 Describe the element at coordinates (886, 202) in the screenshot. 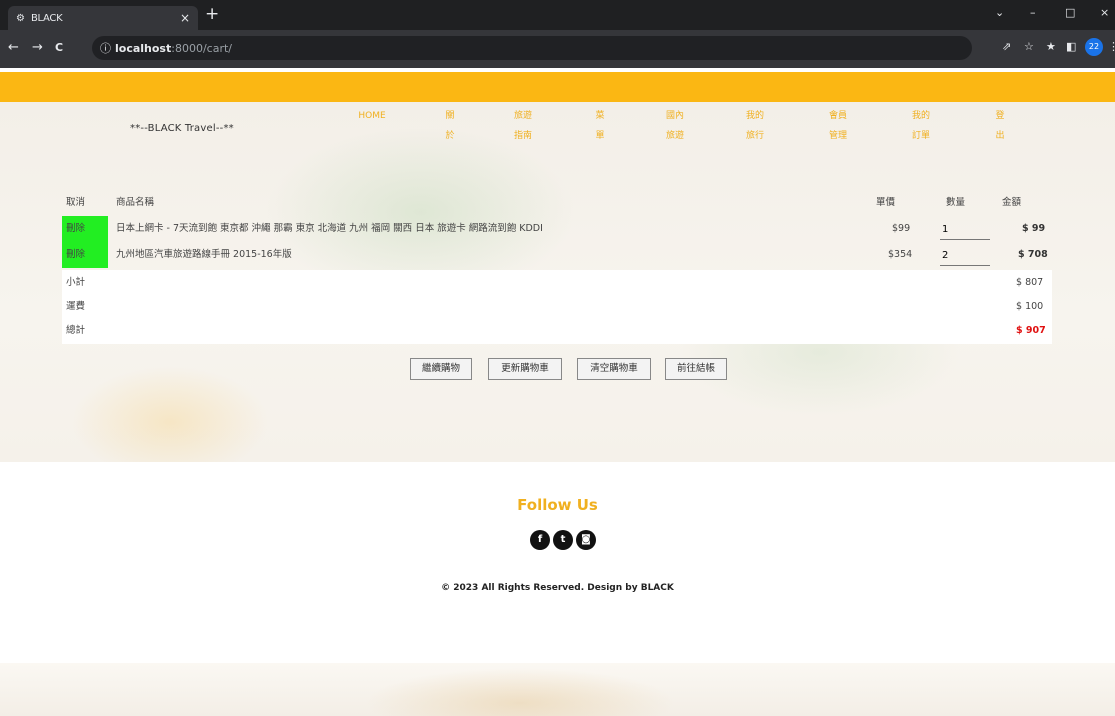

I see `header-price: 單價` at that location.